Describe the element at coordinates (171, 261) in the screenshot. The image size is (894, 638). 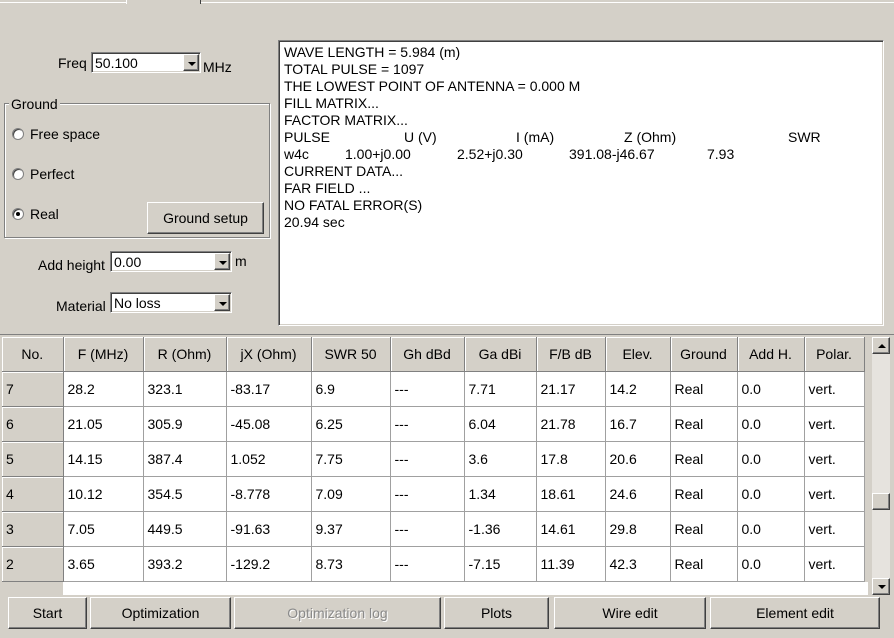
I see `add-height-combo: 0.00` at that location.